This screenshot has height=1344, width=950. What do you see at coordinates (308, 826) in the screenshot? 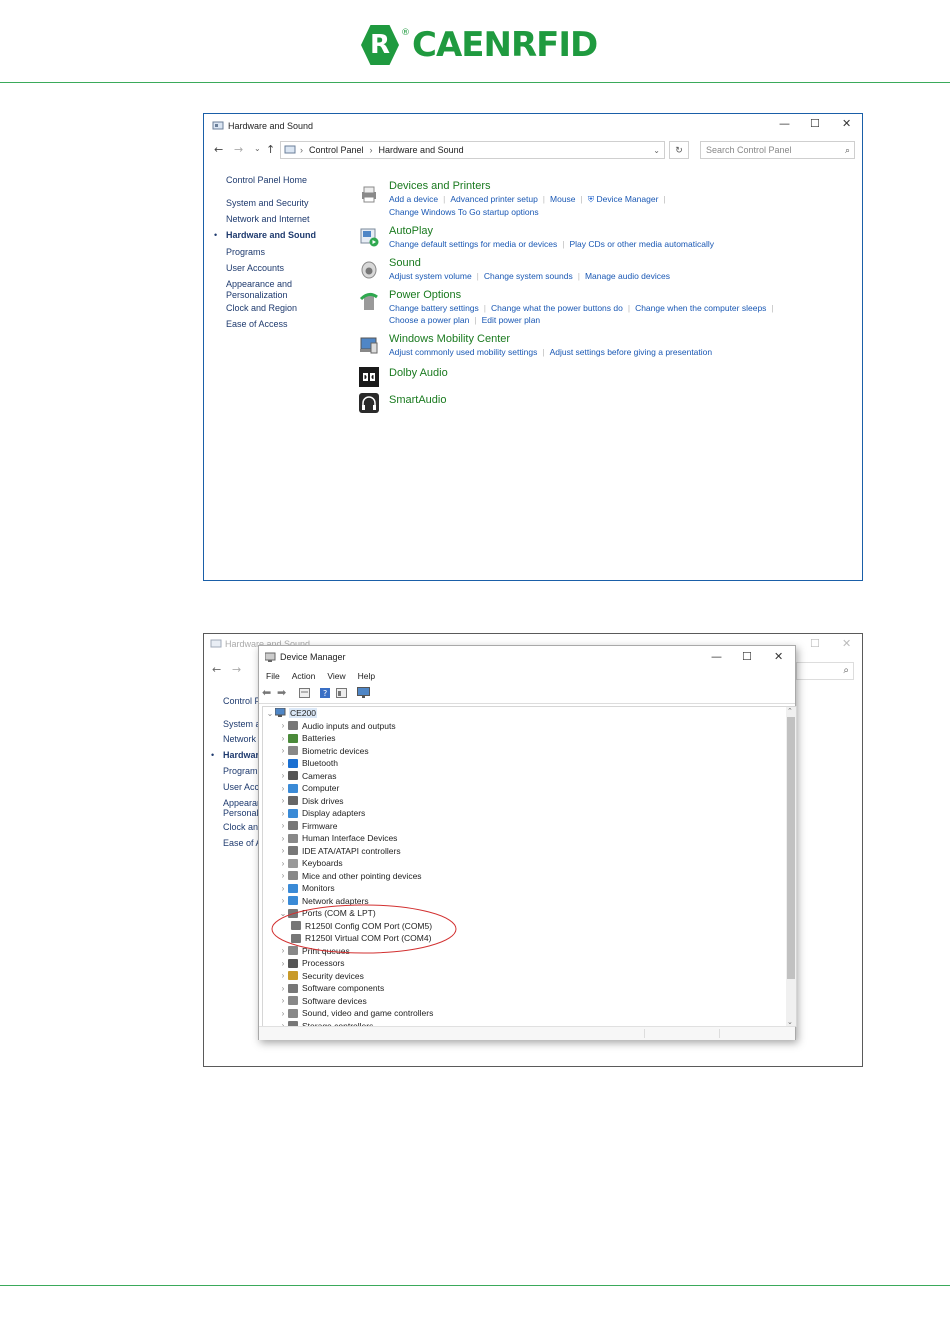
I see `tree-category-item: › Firmware` at bounding box center [308, 826].